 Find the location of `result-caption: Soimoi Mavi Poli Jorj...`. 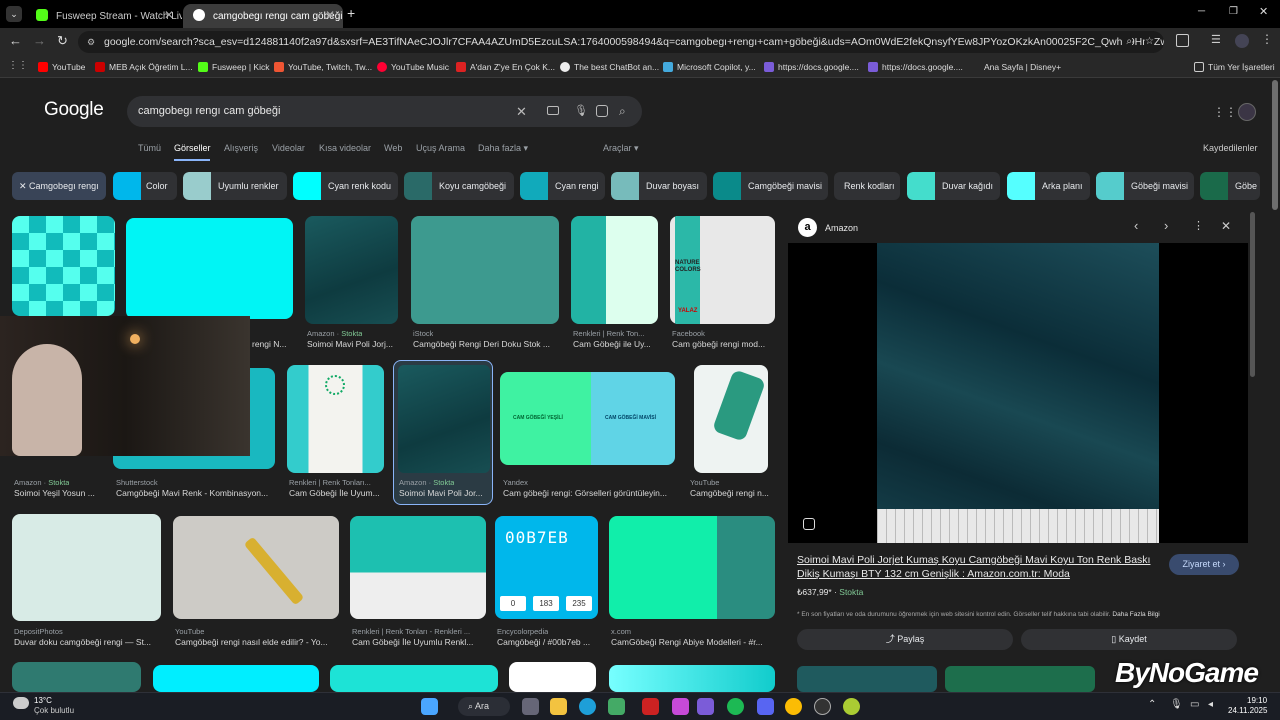

result-caption: Soimoi Mavi Poli Jorj... is located at coordinates (353, 344).